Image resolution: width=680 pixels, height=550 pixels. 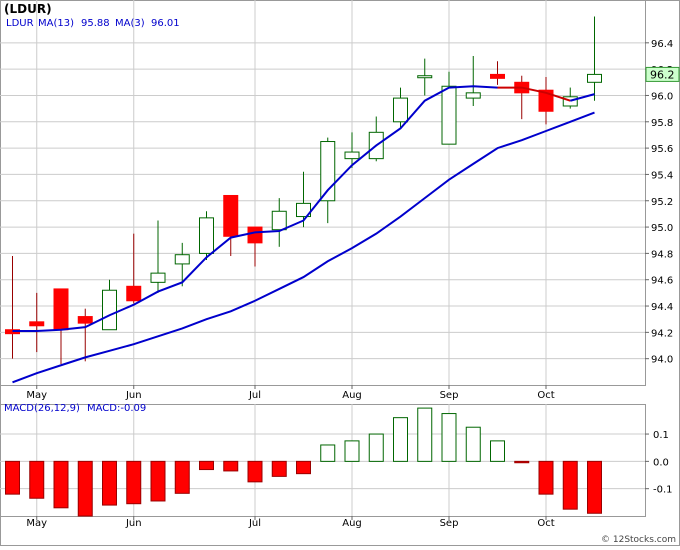 What do you see at coordinates (352, 523) in the screenshot?
I see `macd-x-tick-label: Aug` at bounding box center [352, 523].